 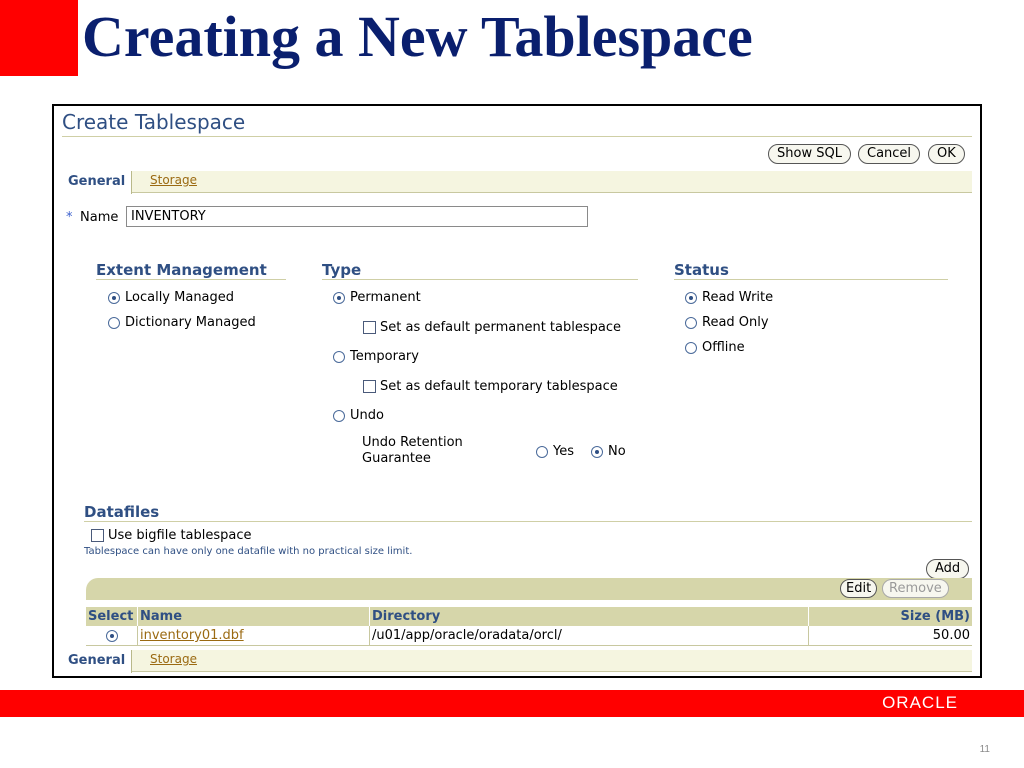 What do you see at coordinates (738, 297) in the screenshot?
I see `read-write-label: Read Write` at bounding box center [738, 297].